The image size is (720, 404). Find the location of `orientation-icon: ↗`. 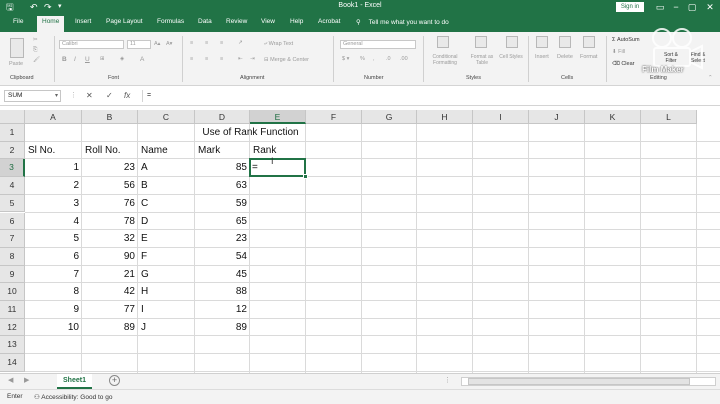

orientation-icon: ↗ is located at coordinates (240, 43).